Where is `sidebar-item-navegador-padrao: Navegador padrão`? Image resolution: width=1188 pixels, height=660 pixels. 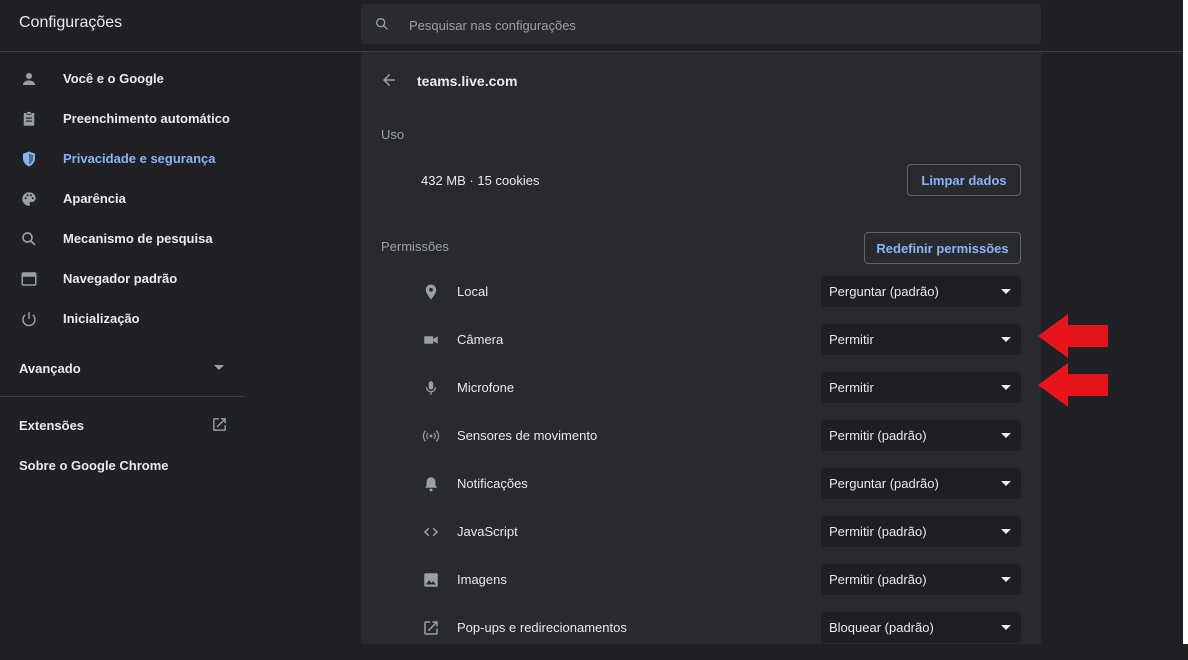 sidebar-item-navegador-padrao: Navegador padrão is located at coordinates (122, 279).